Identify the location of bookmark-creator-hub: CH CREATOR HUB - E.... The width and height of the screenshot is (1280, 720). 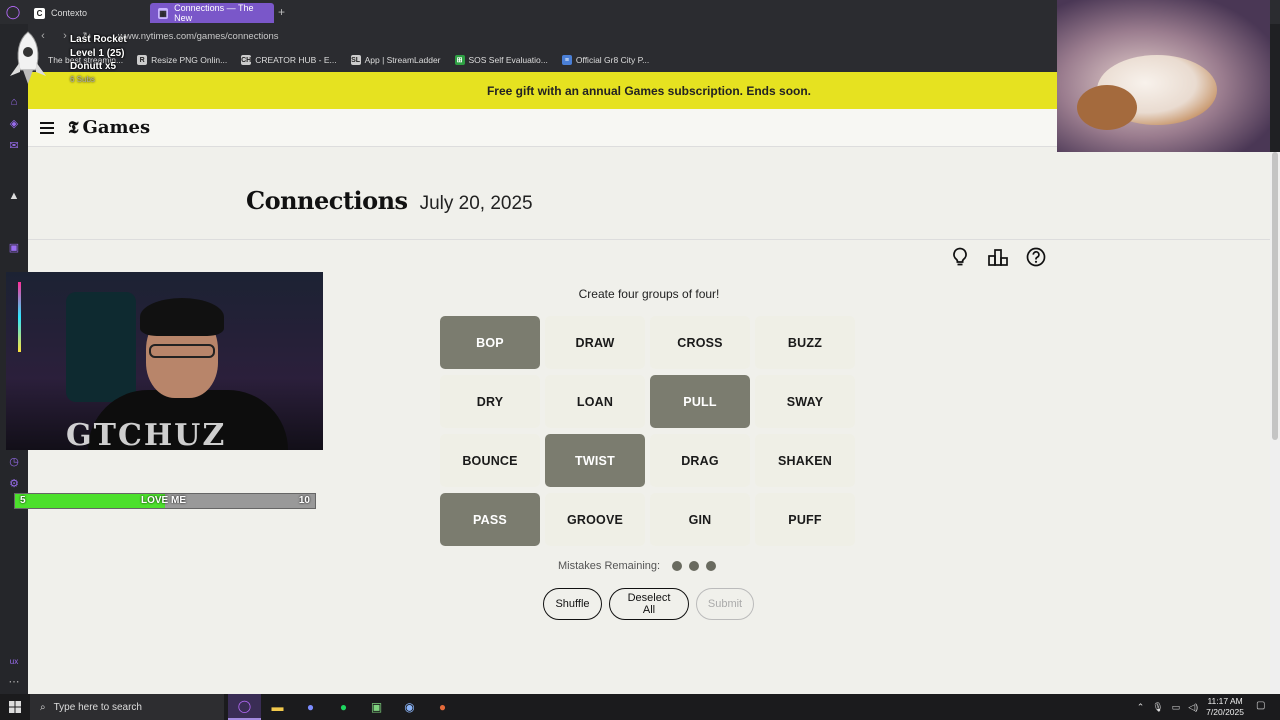
(289, 60).